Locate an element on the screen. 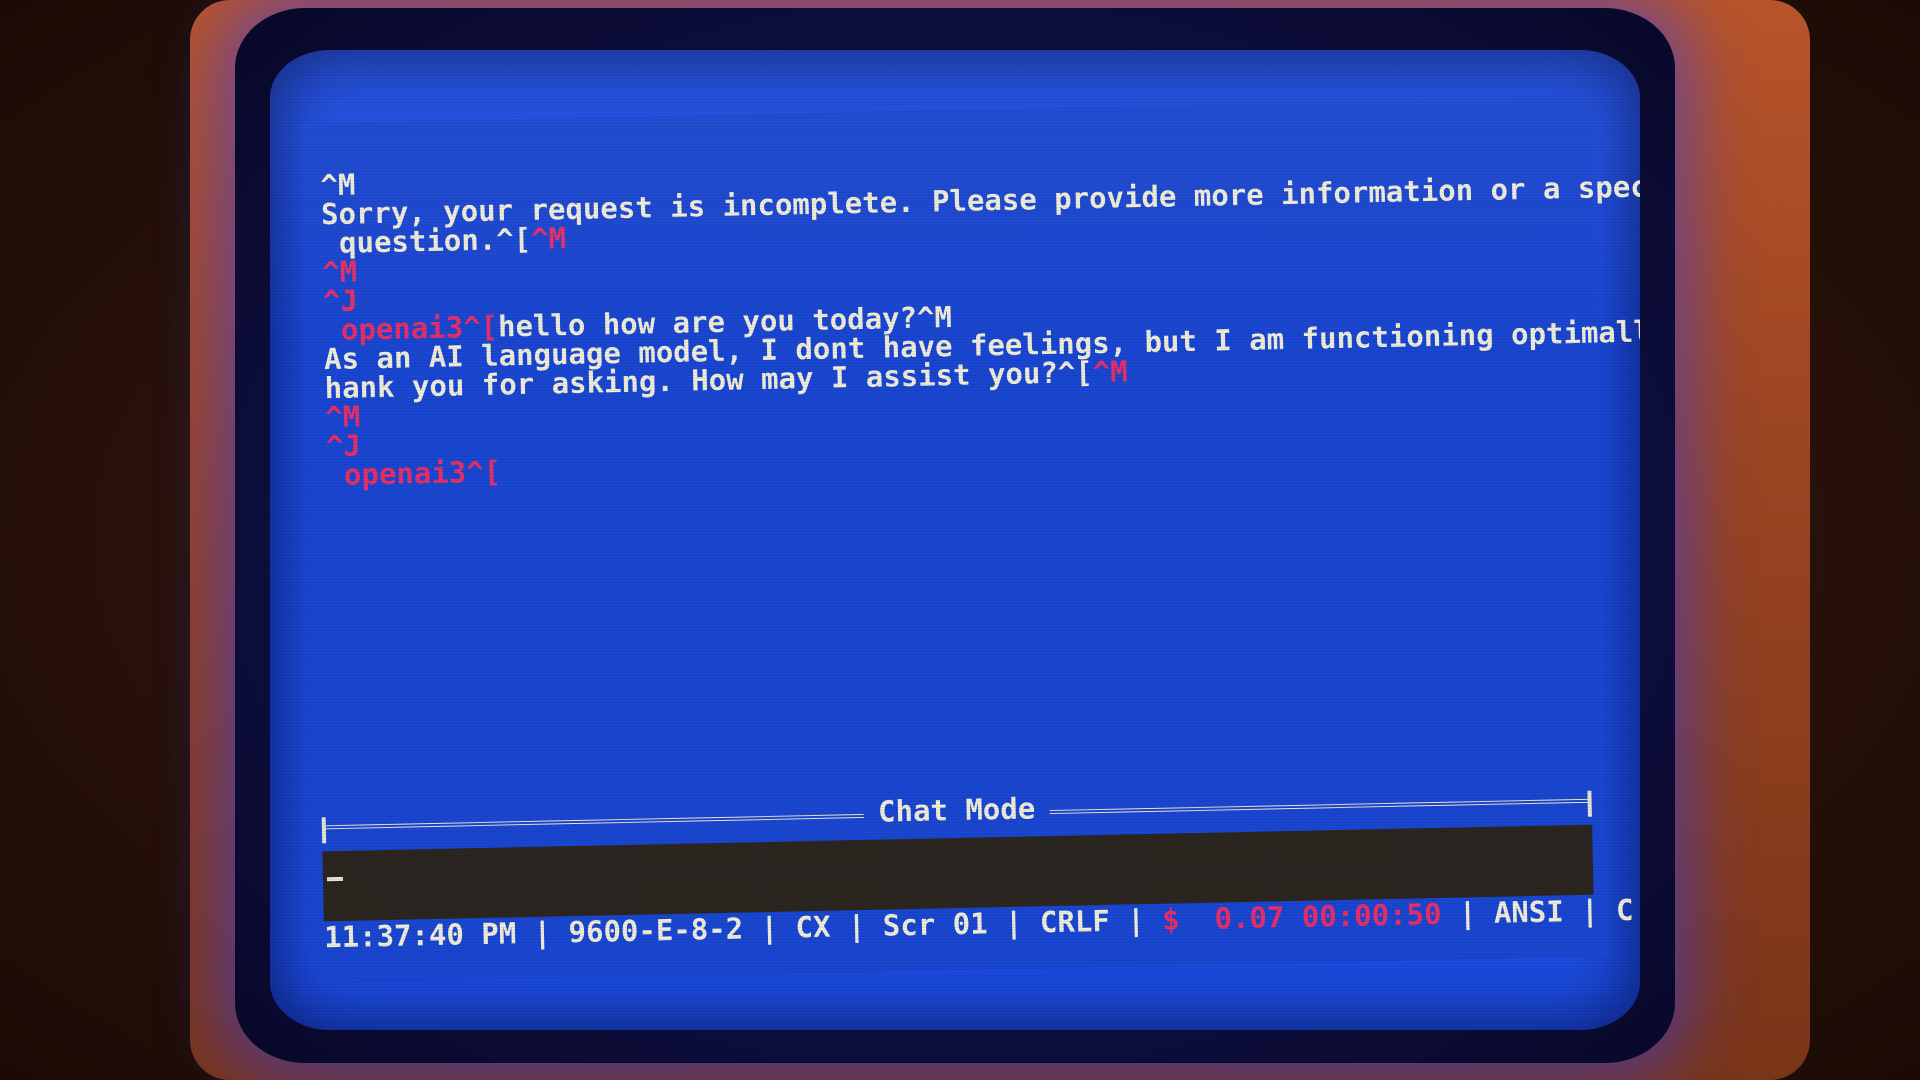  serial-settings: 9600-E-8-2 is located at coordinates (656, 930).